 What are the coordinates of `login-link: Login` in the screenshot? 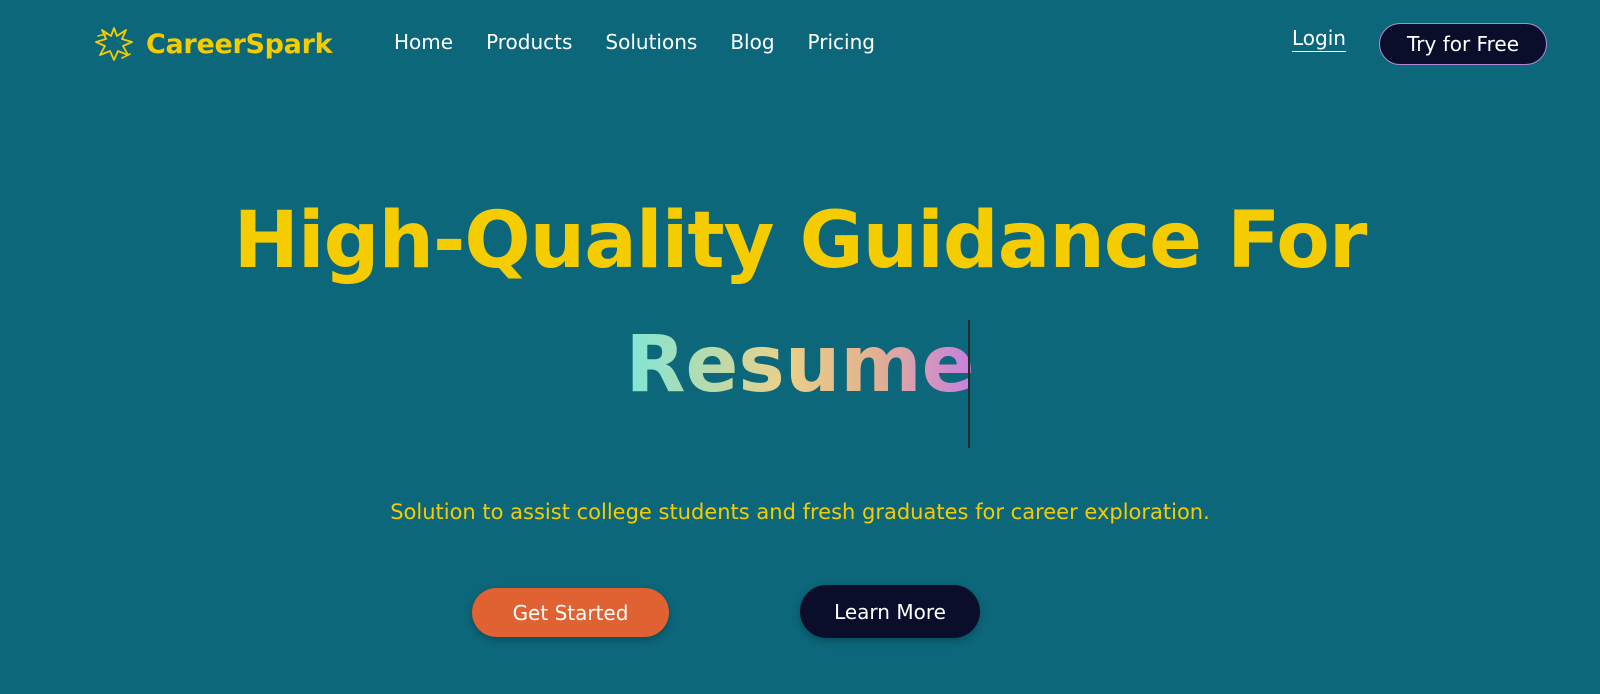 It's located at (1319, 39).